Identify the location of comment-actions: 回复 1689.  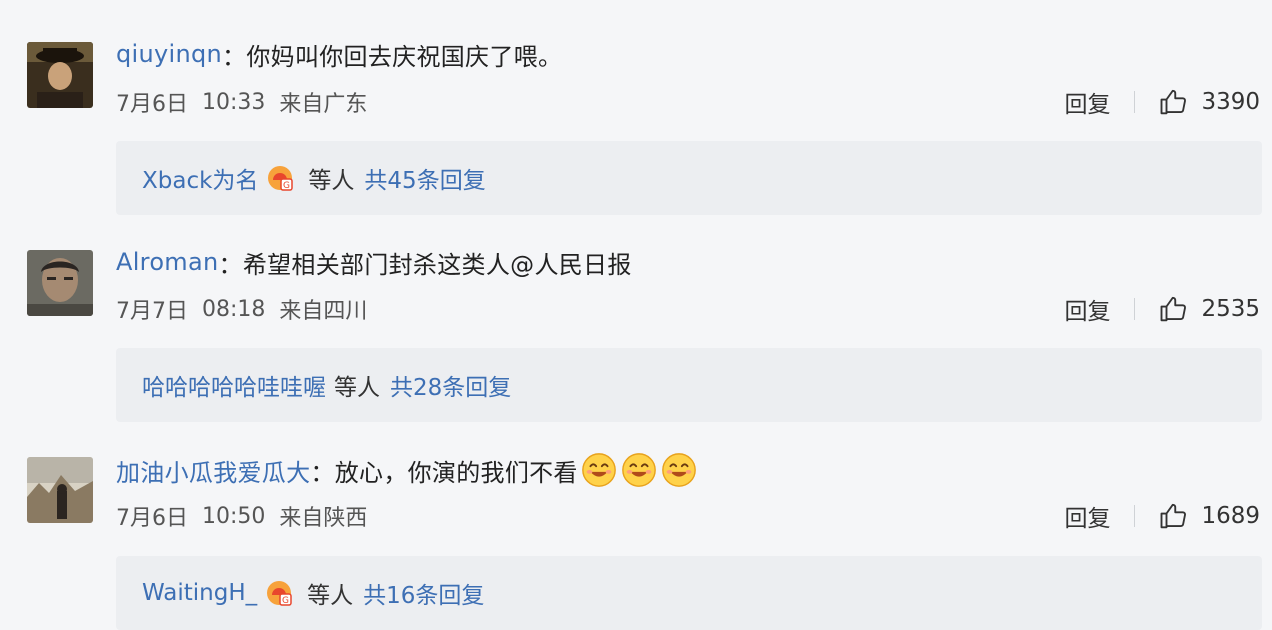
(1162, 516).